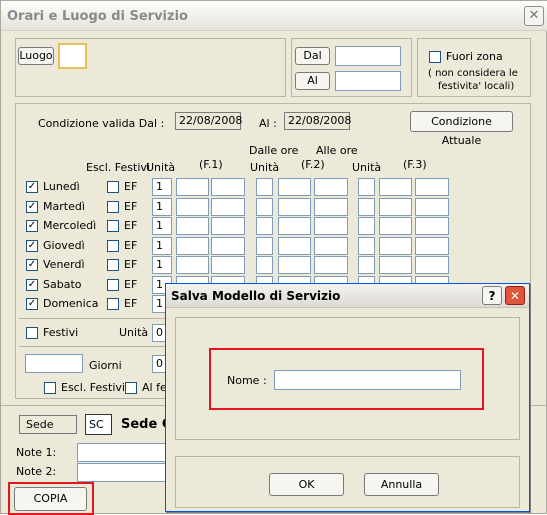 This screenshot has width=547, height=515. Describe the element at coordinates (347, 482) in the screenshot. I see `dialog-button-group` at that location.